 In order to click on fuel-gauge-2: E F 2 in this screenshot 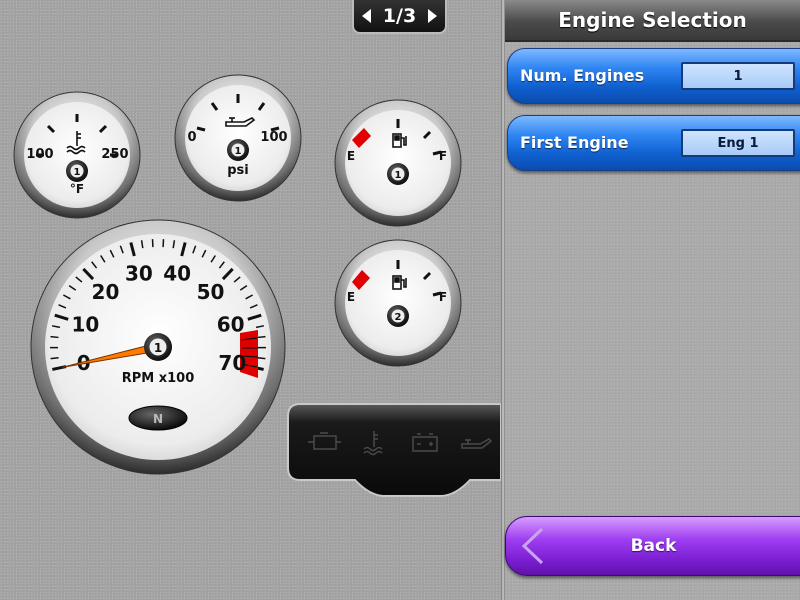, I will do `click(398, 303)`.